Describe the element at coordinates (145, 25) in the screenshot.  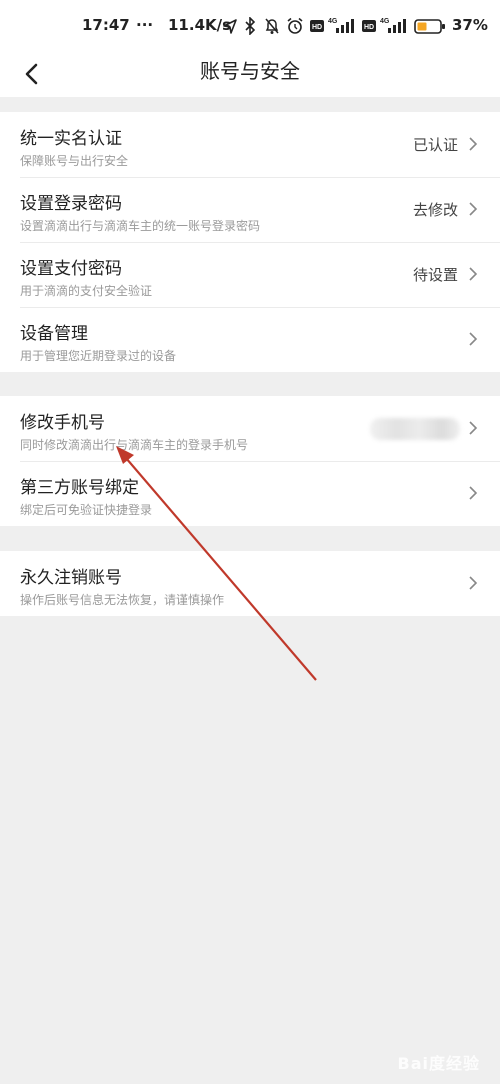
I see `status-dots: ···` at that location.